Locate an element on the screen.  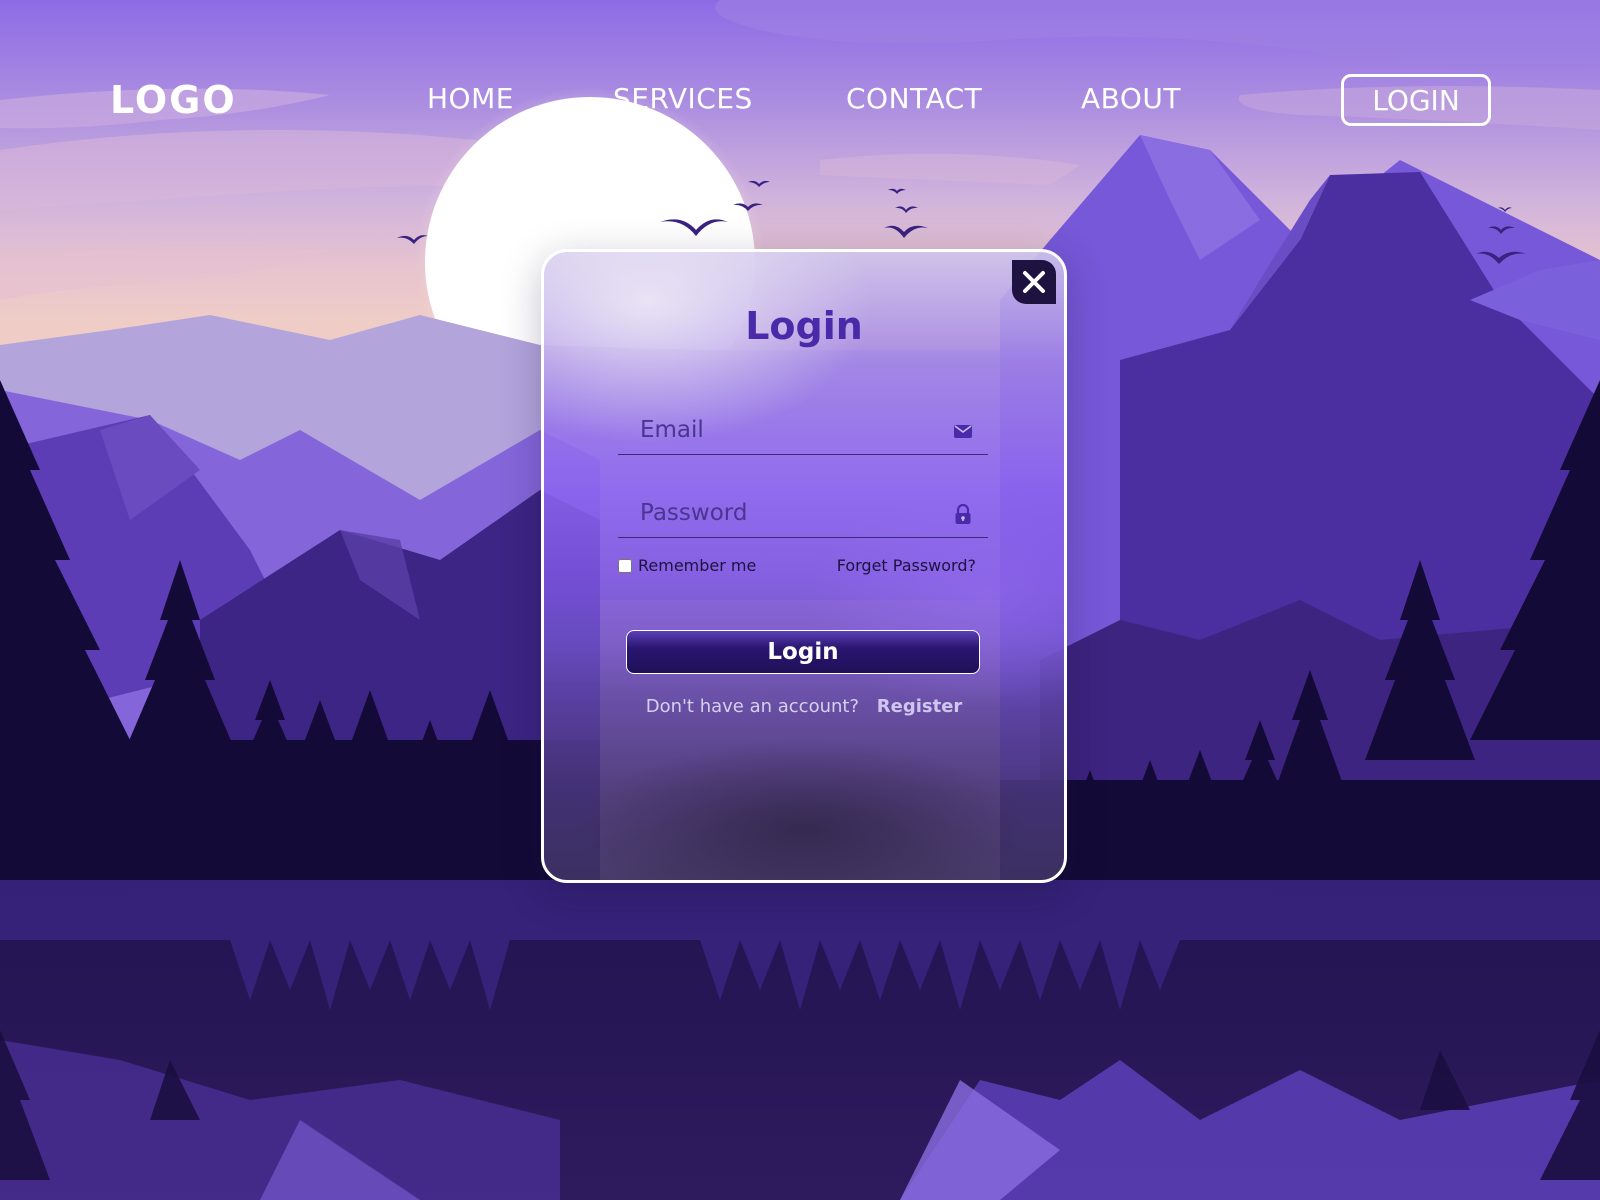
remember-me-label: Remember me is located at coordinates (697, 565).